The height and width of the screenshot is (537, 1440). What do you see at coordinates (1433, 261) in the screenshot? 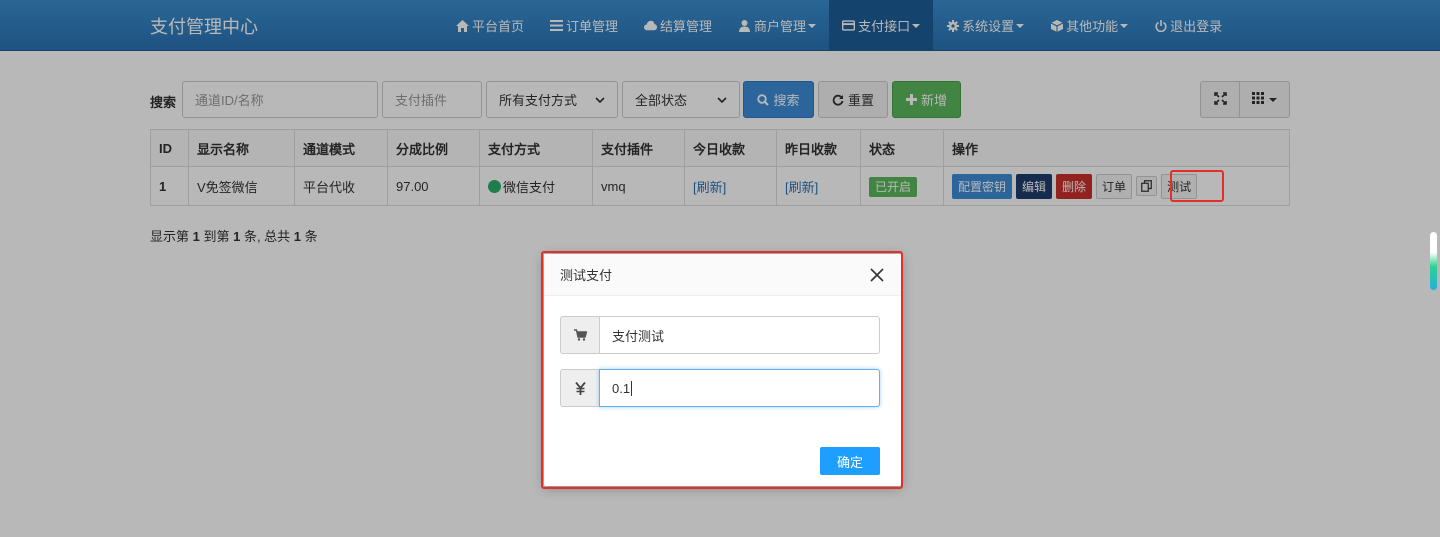
I see `scrollbar-thumb` at bounding box center [1433, 261].